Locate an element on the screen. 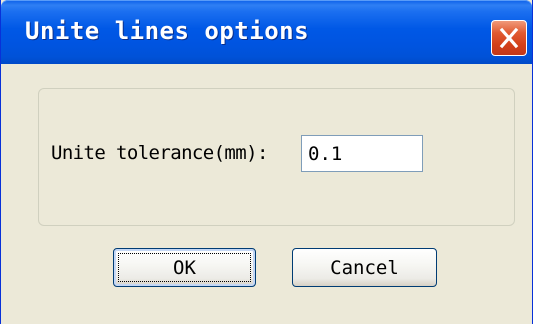 The image size is (533, 324). focus-ring is located at coordinates (184, 267).